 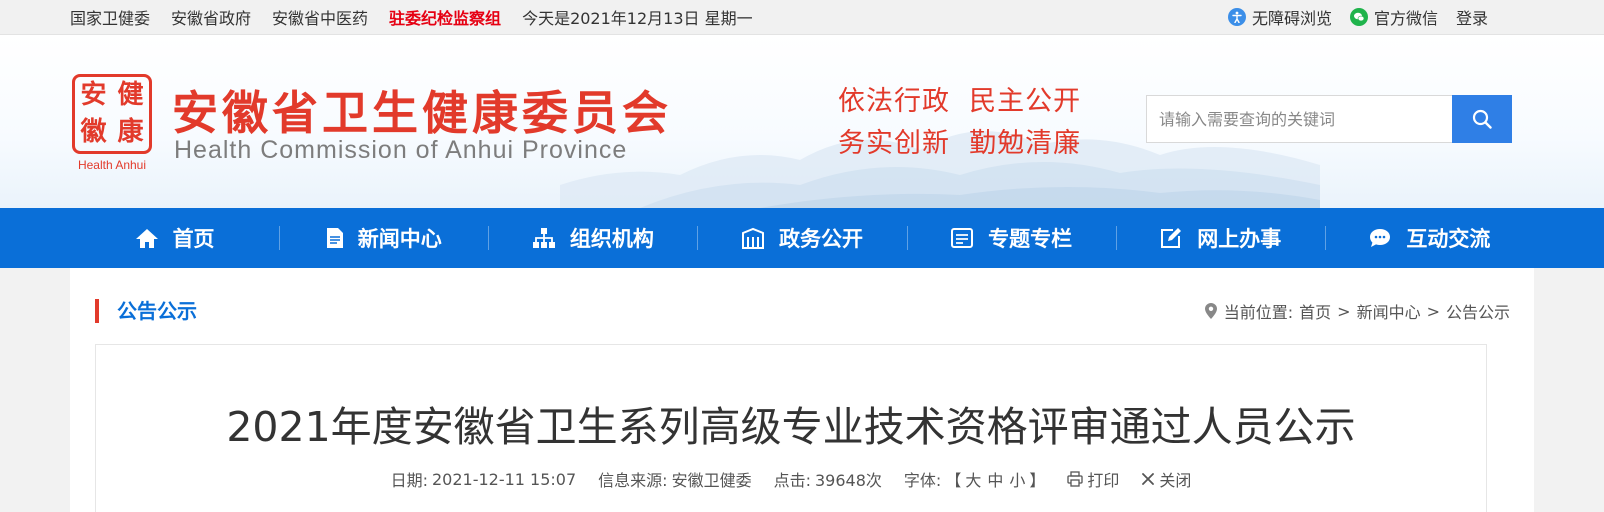 What do you see at coordinates (93, 132) in the screenshot?
I see `logo-char: 徽` at bounding box center [93, 132].